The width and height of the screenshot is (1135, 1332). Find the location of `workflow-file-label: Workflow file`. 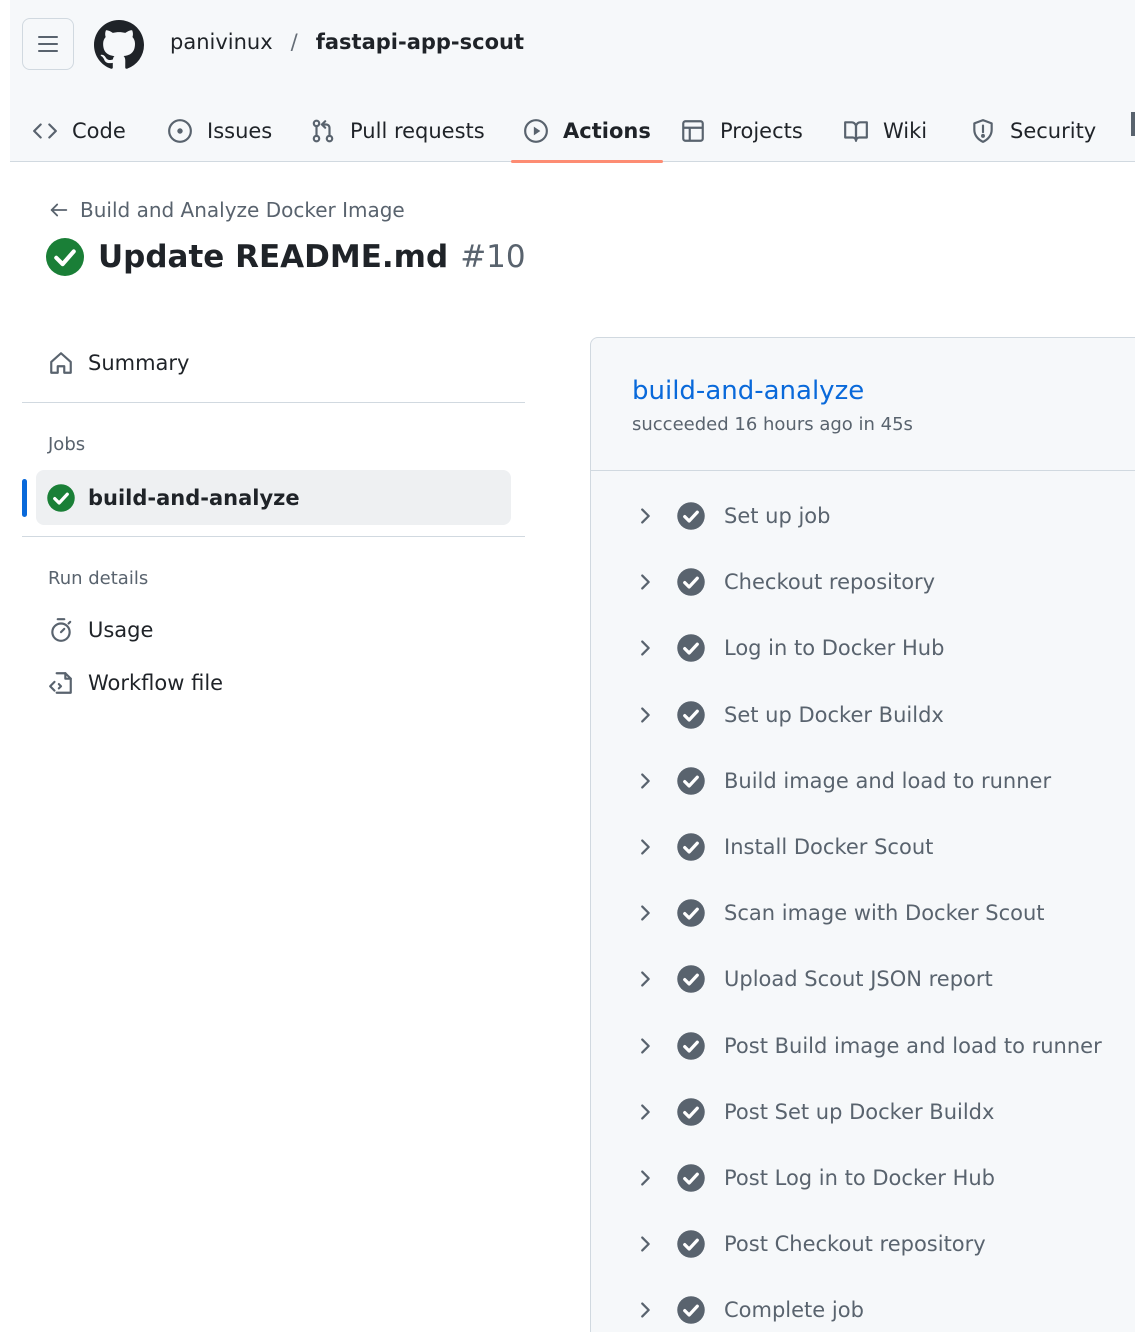

workflow-file-label: Workflow file is located at coordinates (156, 683).